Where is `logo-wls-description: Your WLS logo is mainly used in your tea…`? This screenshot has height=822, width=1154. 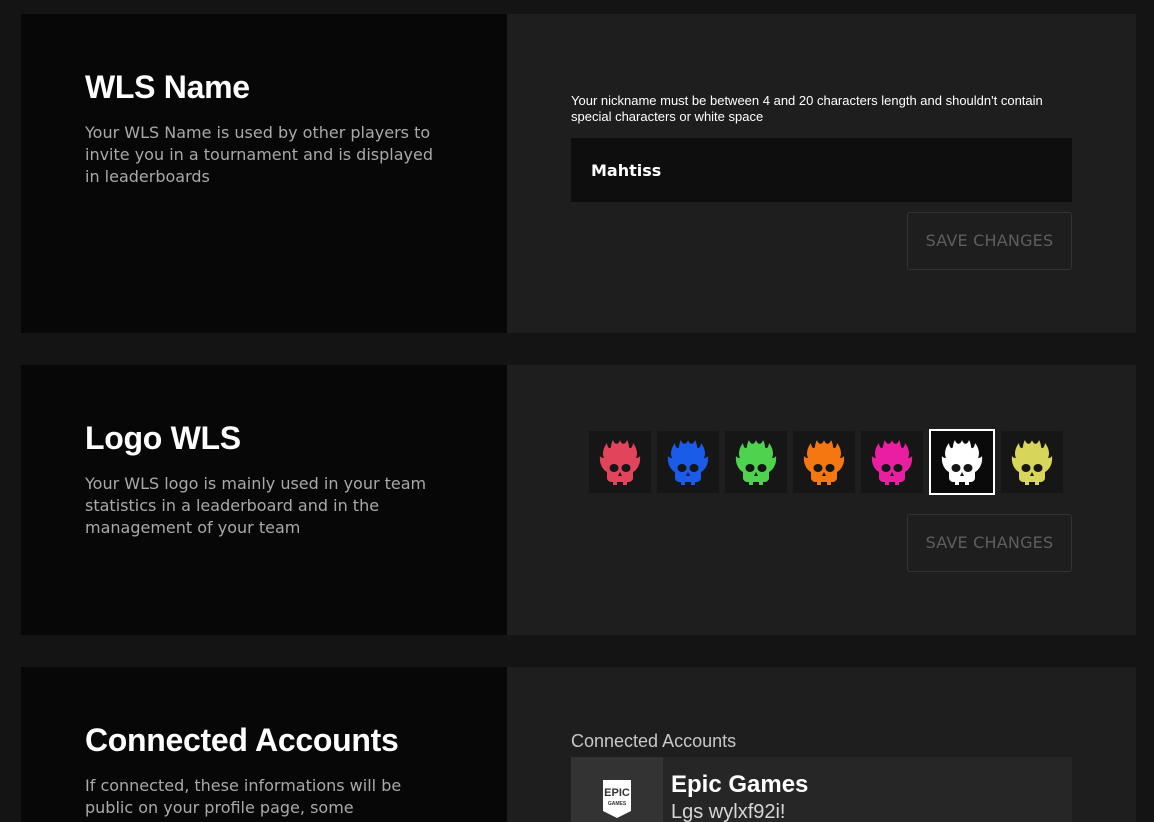
logo-wls-description: Your WLS logo is mainly used in your tea… is located at coordinates (256, 505).